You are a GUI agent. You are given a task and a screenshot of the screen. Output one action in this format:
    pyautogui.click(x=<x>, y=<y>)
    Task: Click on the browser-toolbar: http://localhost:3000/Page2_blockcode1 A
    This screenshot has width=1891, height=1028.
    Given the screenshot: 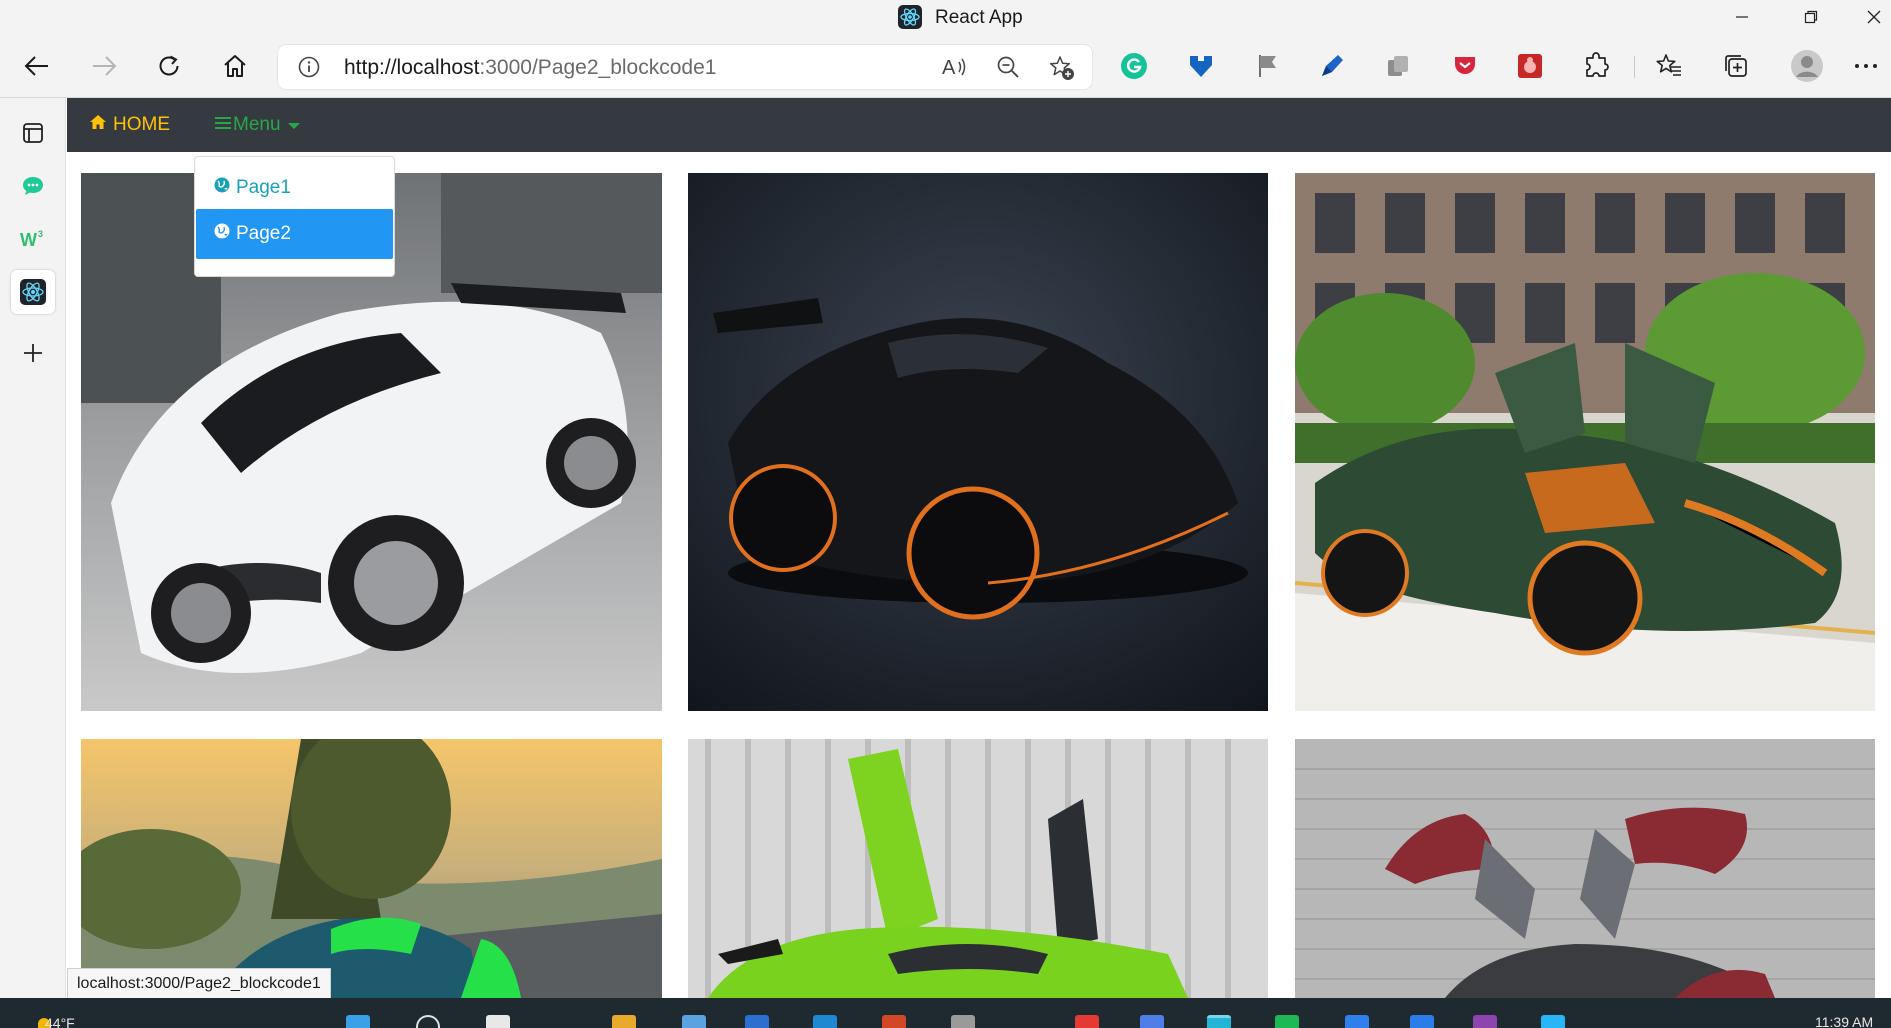 What is the action you would take?
    pyautogui.click(x=945, y=66)
    